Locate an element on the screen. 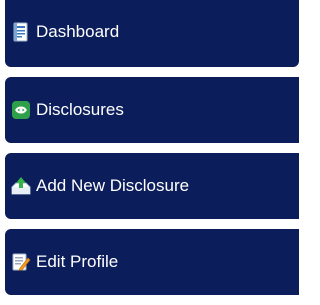  disclosures-icon is located at coordinates (21, 110).